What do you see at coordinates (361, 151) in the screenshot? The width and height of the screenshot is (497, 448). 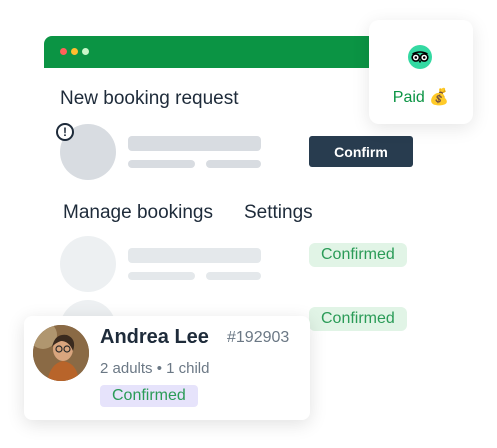 I see `confirm-button: Confirm` at bounding box center [361, 151].